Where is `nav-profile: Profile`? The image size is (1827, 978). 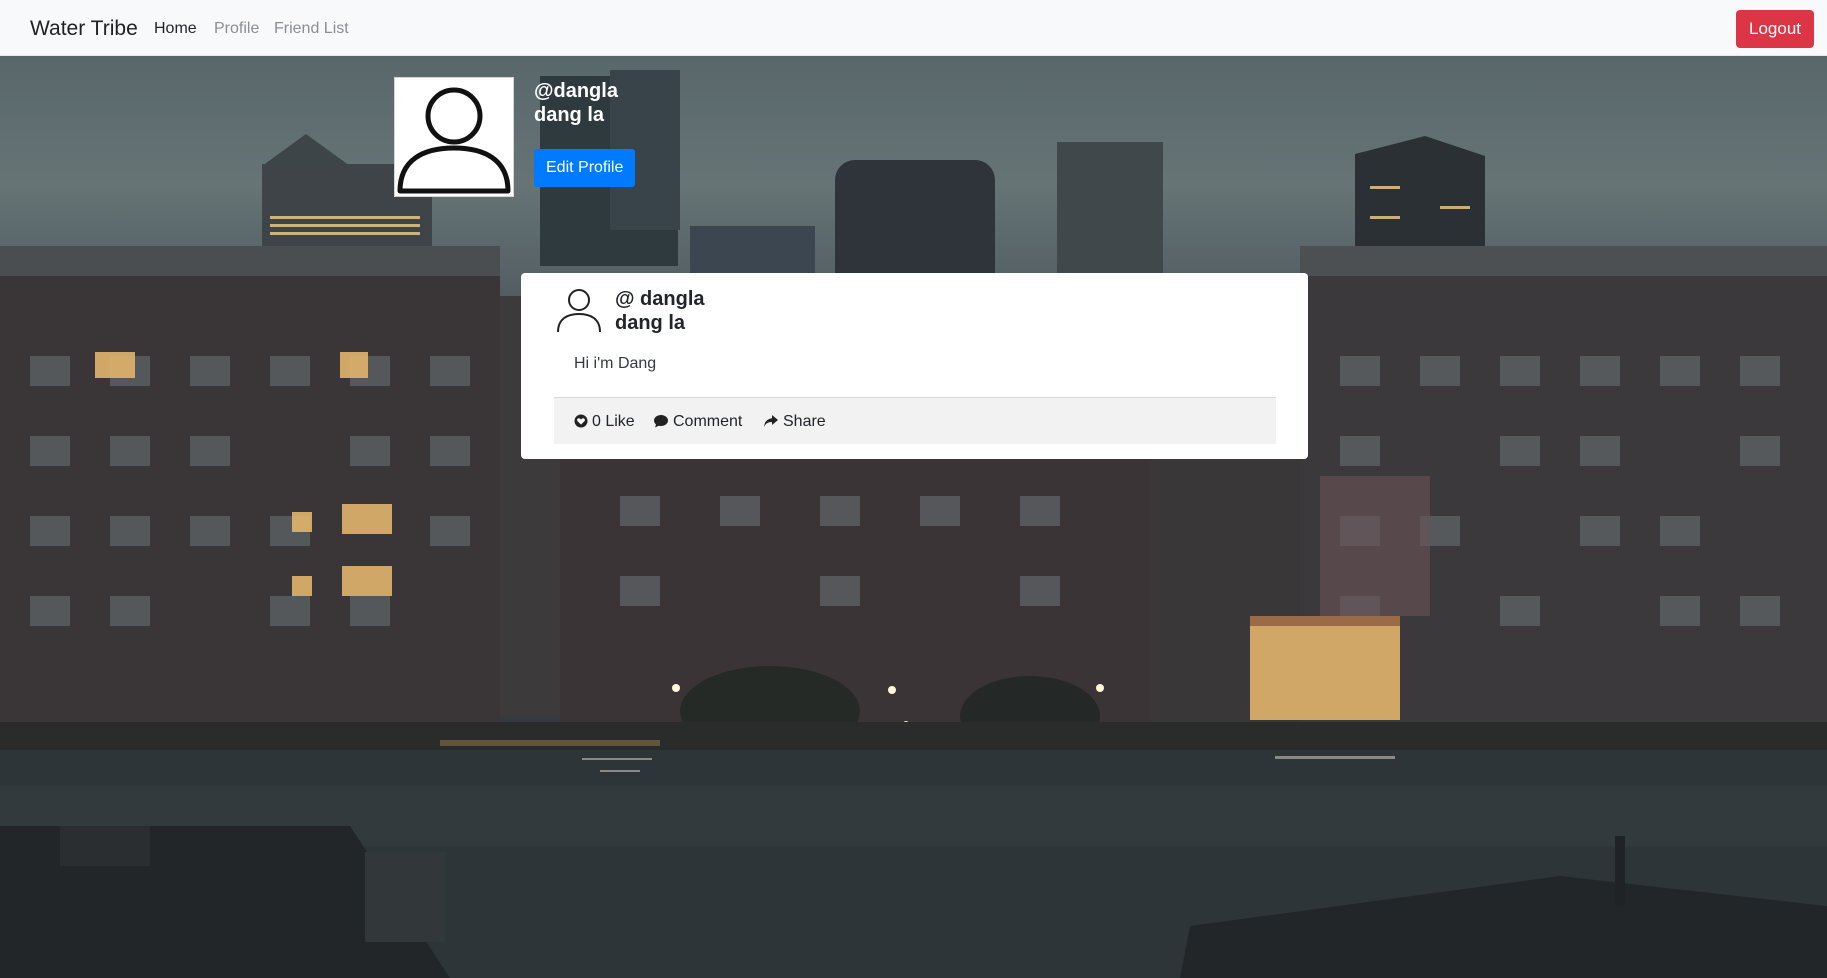 nav-profile: Profile is located at coordinates (236, 29).